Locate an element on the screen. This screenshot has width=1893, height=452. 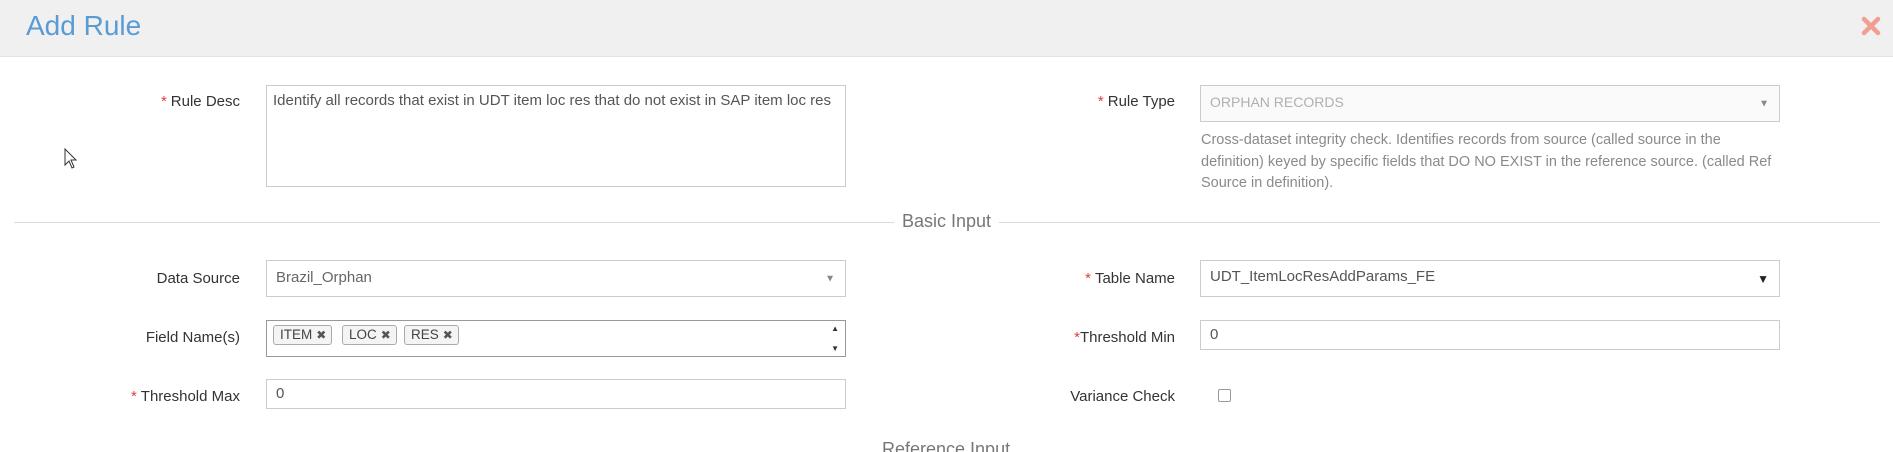
mouse-pointer-icon is located at coordinates (71, 158).